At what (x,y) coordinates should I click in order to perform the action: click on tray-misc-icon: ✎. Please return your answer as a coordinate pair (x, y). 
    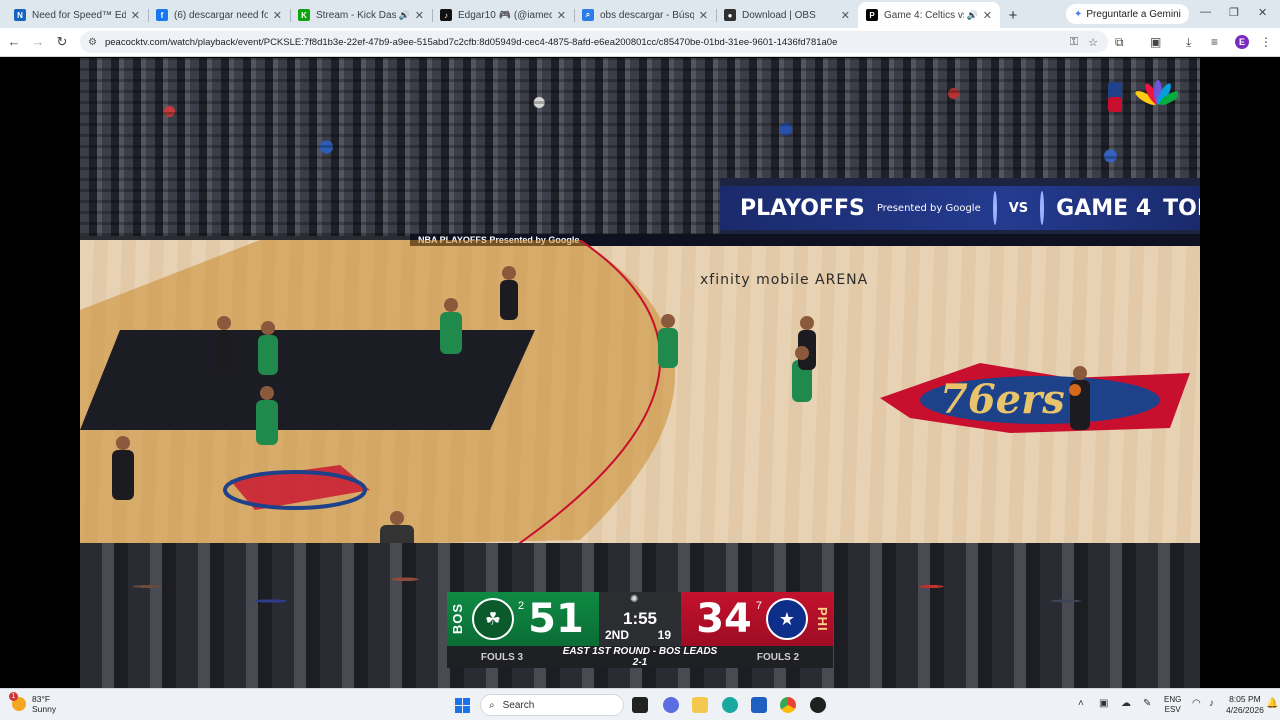
    Looking at the image, I should click on (1147, 703).